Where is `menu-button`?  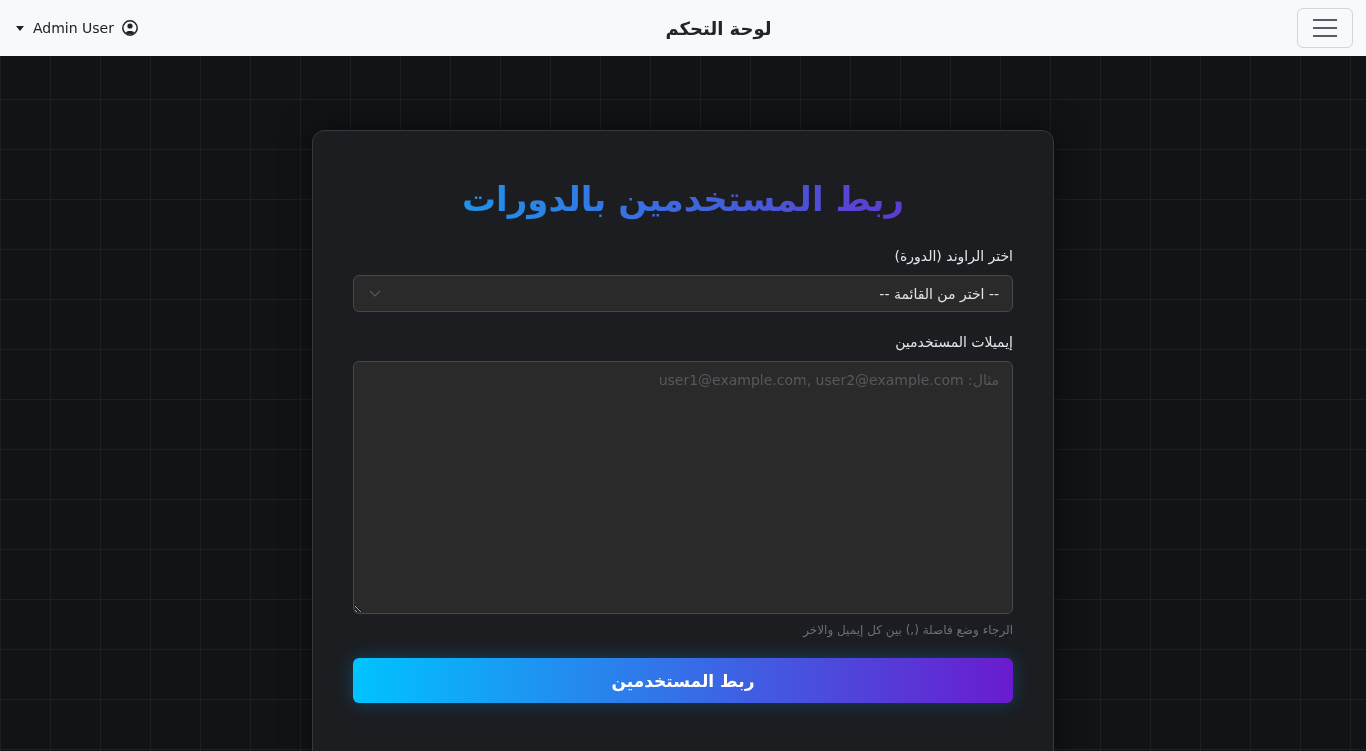
menu-button is located at coordinates (1325, 28).